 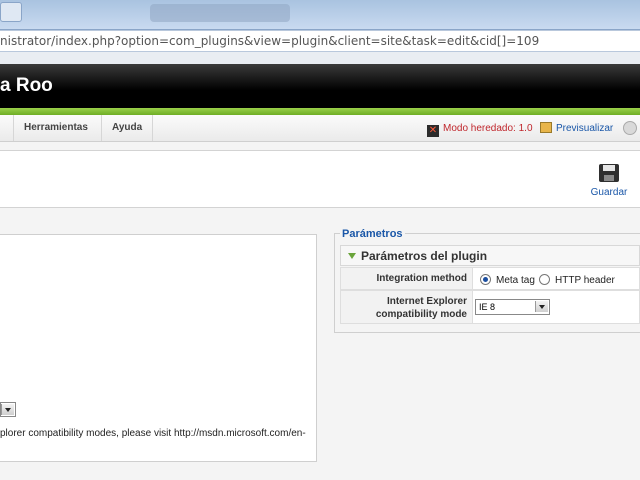 What do you see at coordinates (320, 58) in the screenshot?
I see `browser-gap` at bounding box center [320, 58].